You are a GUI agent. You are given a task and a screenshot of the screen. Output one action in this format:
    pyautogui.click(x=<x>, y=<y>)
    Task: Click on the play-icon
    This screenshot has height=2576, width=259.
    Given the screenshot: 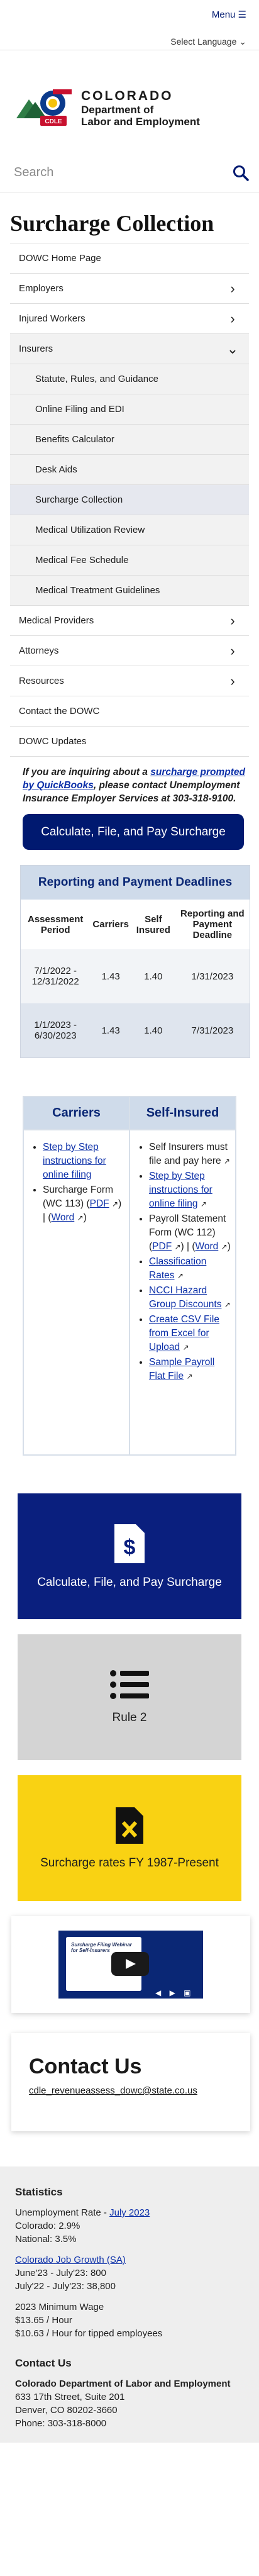 What is the action you would take?
    pyautogui.click(x=130, y=1964)
    